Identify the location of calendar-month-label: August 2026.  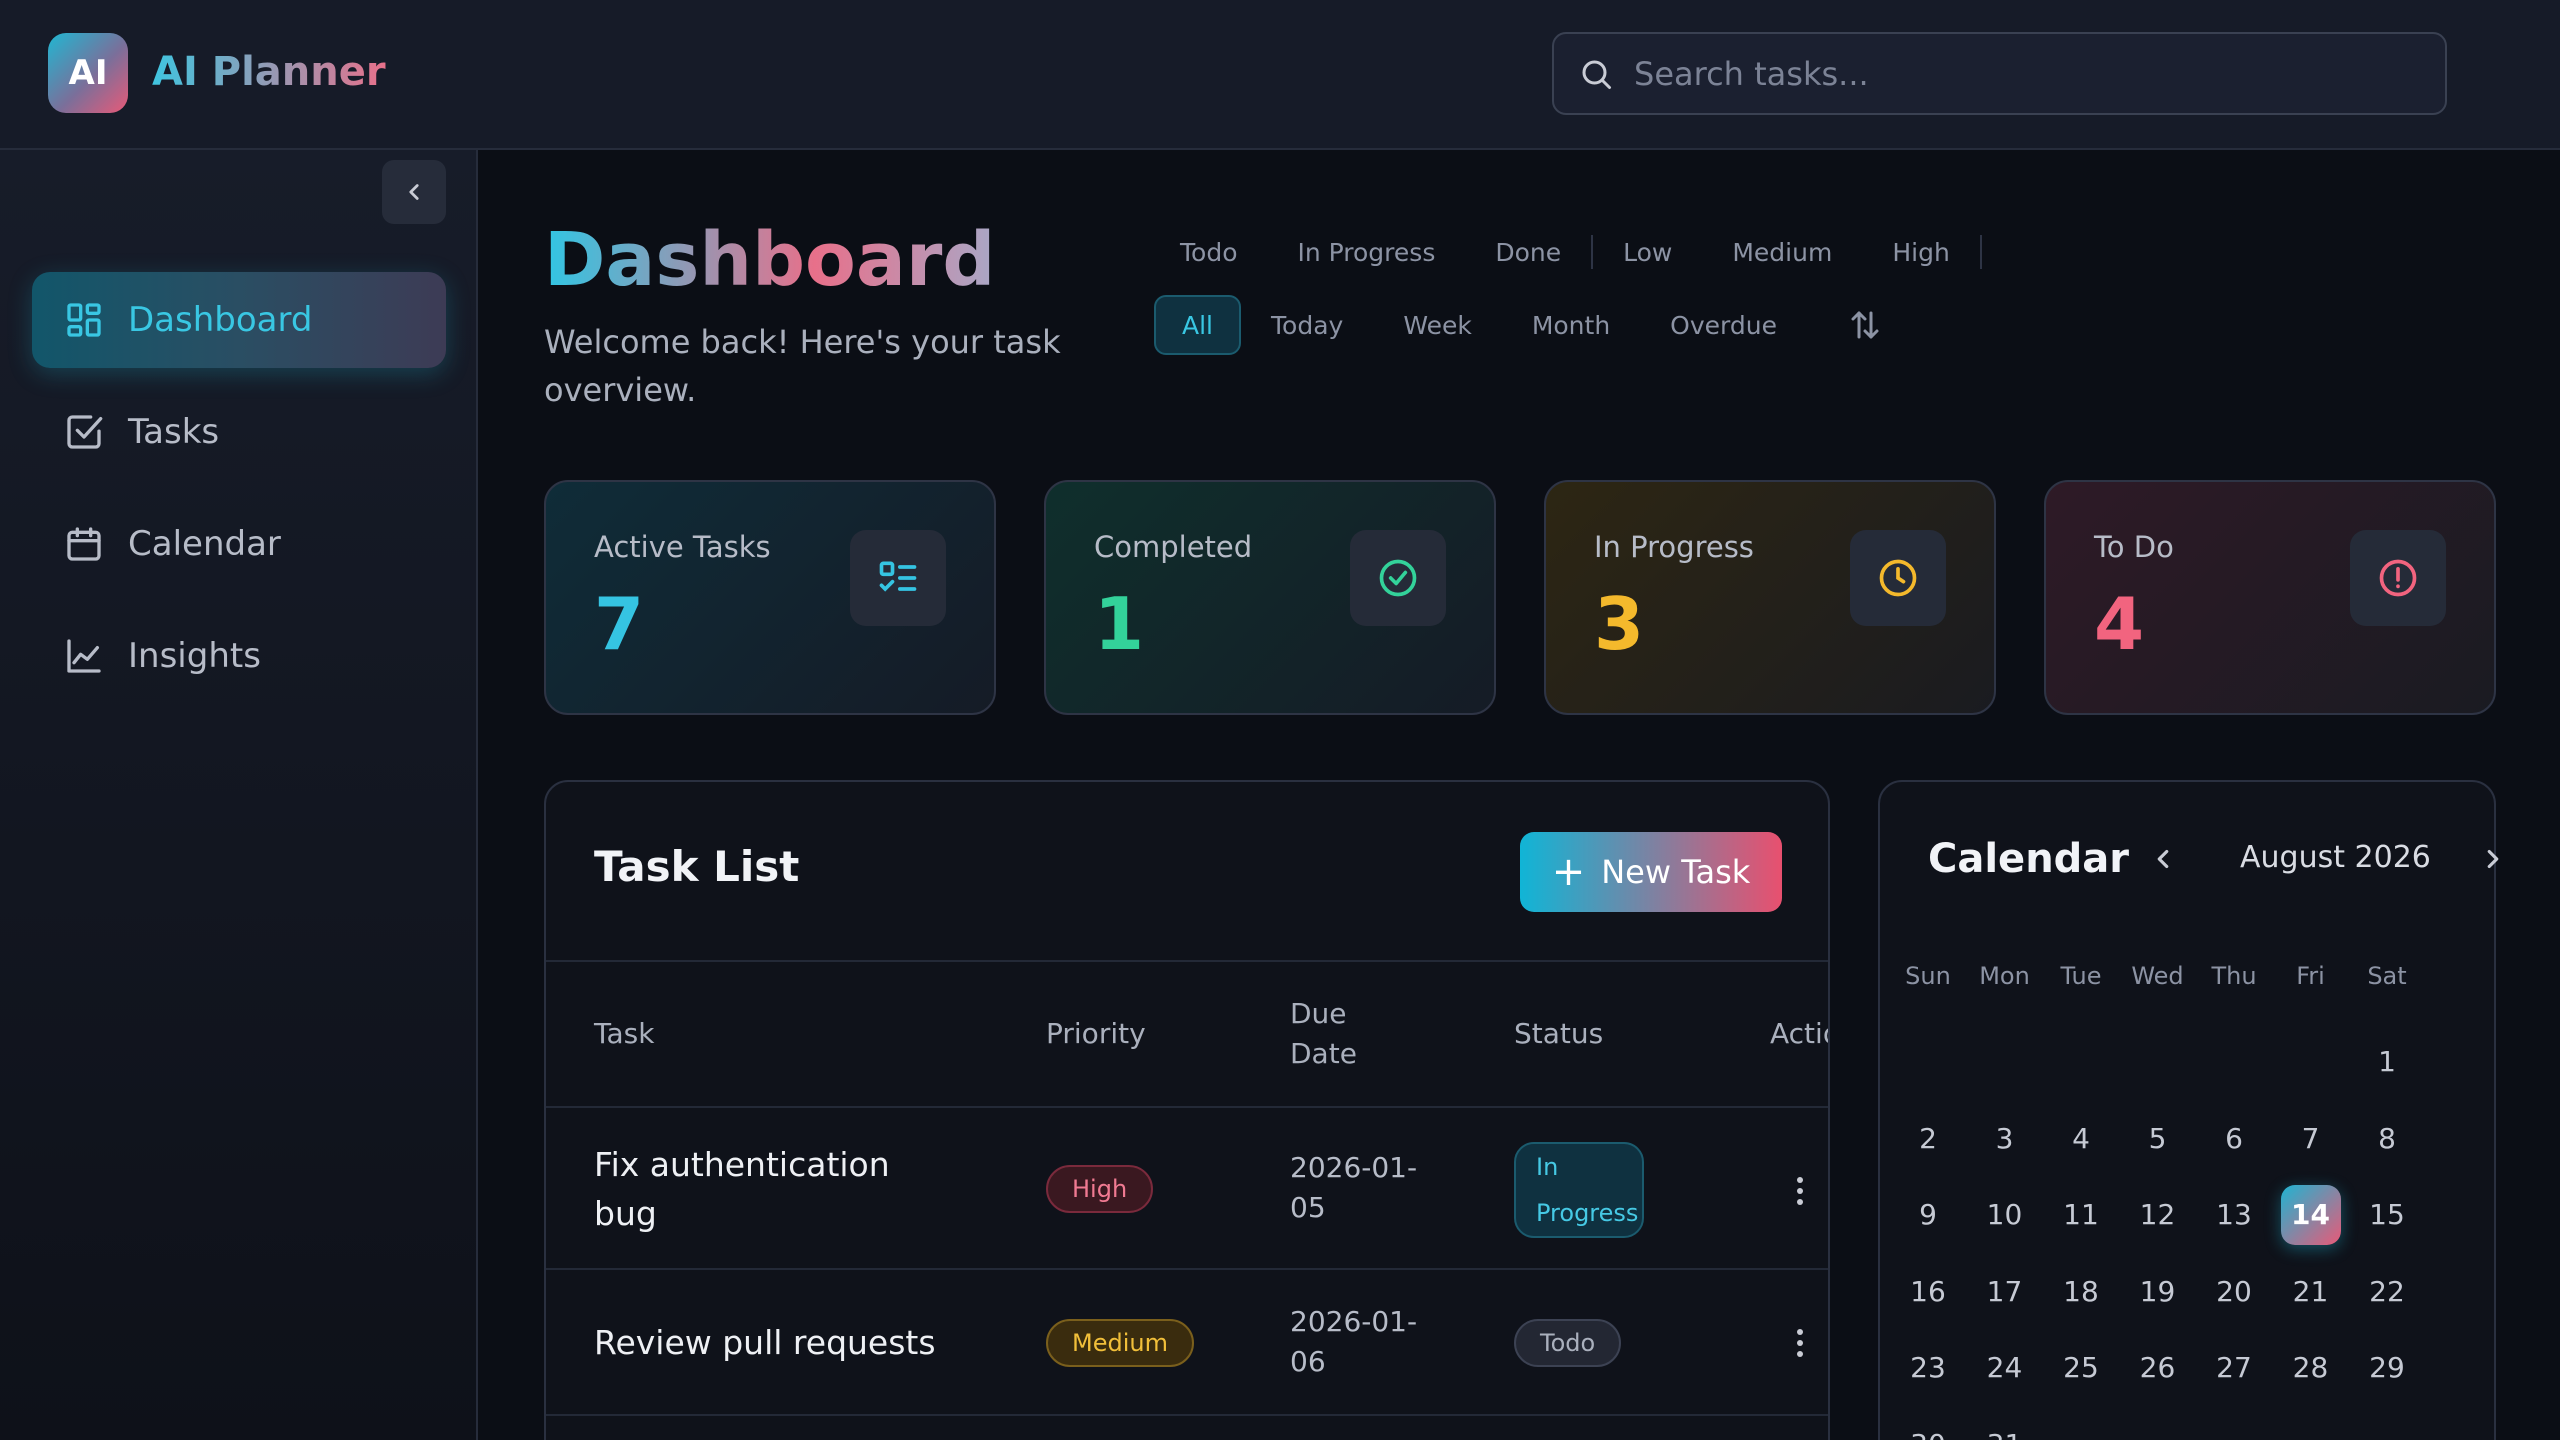
(2335, 857).